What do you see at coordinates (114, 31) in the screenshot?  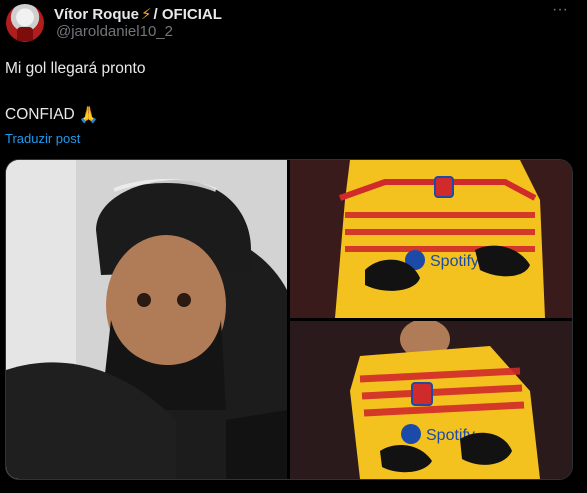 I see `author-handle: @jaroldaniel10_2` at bounding box center [114, 31].